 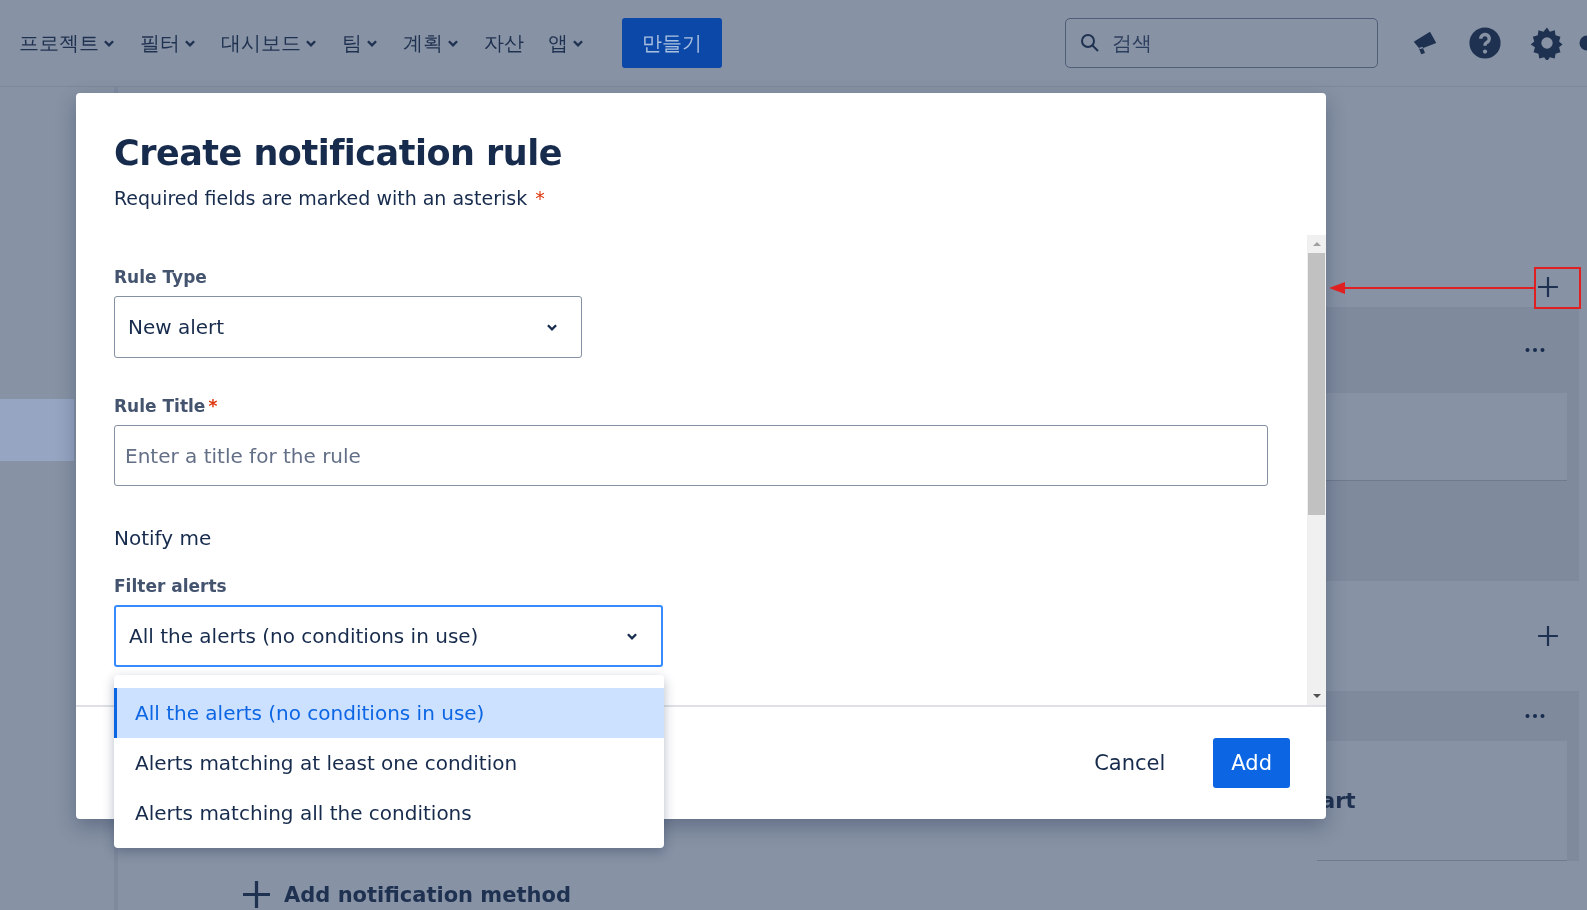 I want to click on cancel-button: Cancel, so click(x=1130, y=763).